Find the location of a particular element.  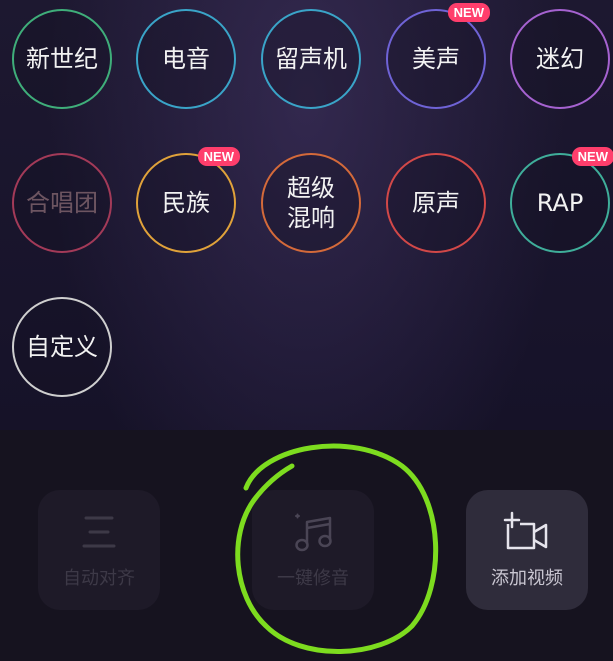

effect-label: 留声机 is located at coordinates (311, 59).